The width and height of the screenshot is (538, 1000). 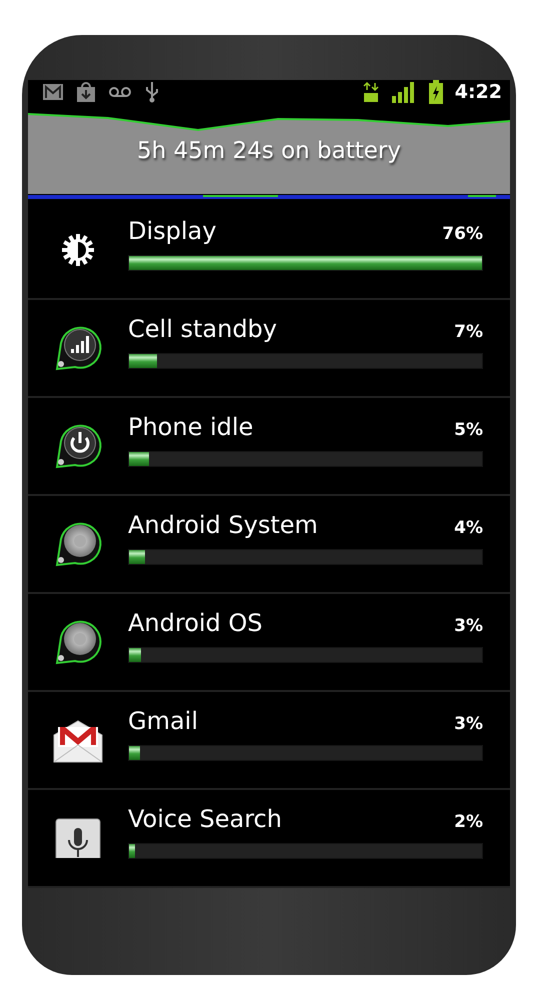 I want to click on microphone-icon, so click(x=78, y=838).